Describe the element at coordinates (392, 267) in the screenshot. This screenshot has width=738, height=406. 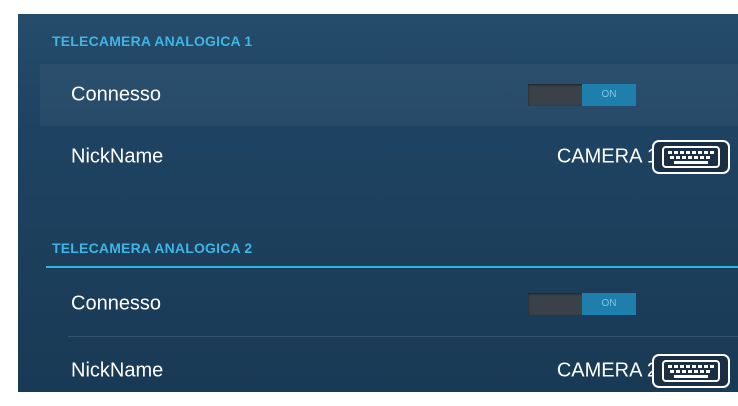
I see `section-divider` at that location.